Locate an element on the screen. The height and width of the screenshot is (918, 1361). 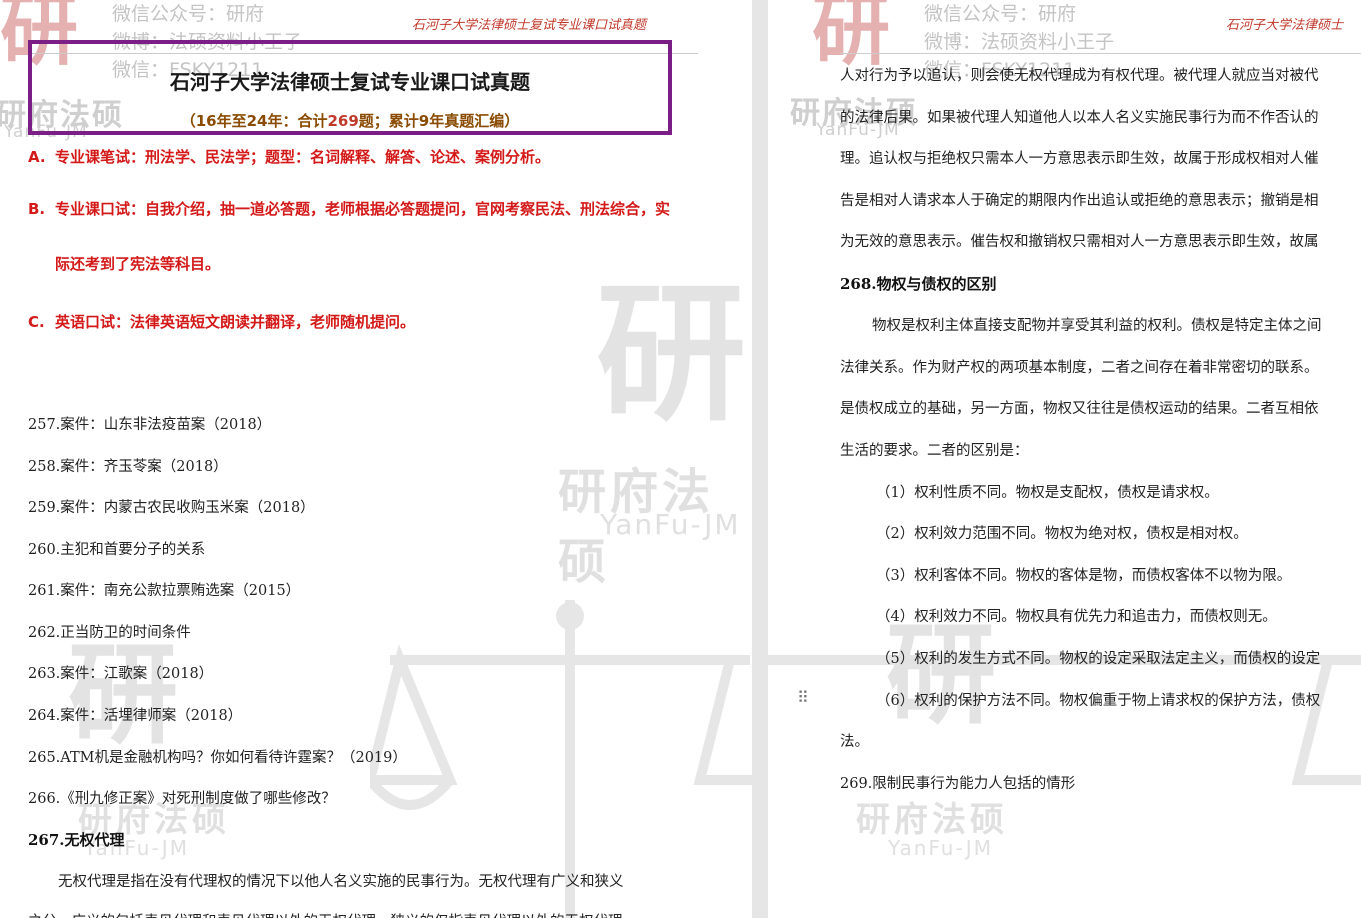
question-item: 257.案件：山东非法疫苗案（2018） is located at coordinates (150, 425).